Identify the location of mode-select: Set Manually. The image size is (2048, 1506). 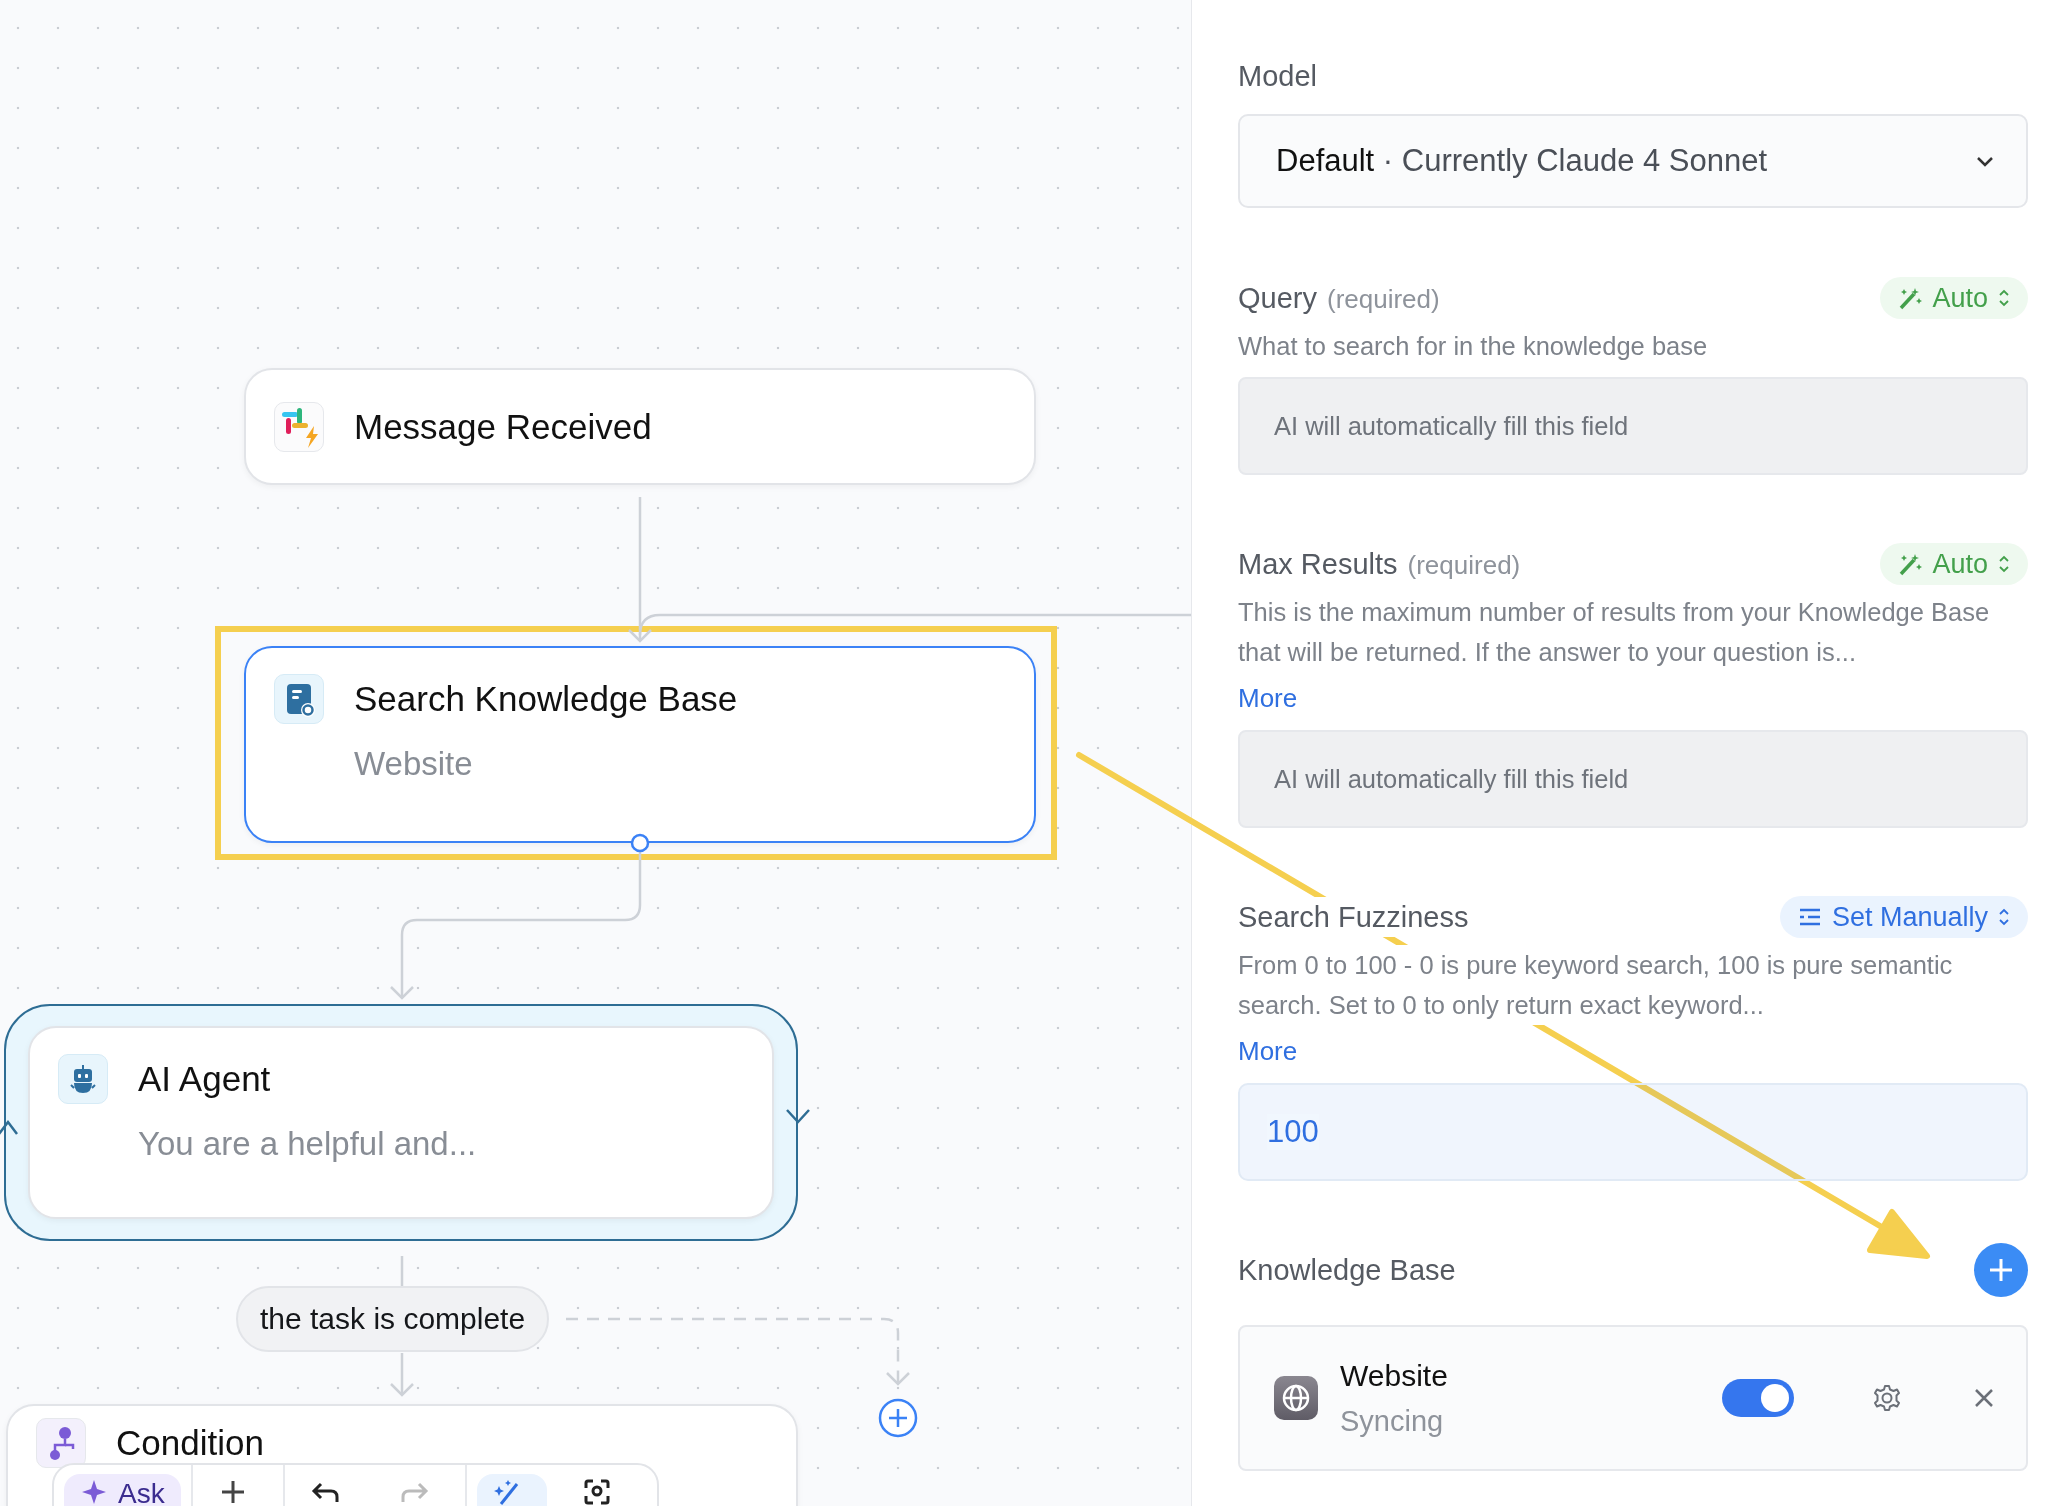
(1903, 917).